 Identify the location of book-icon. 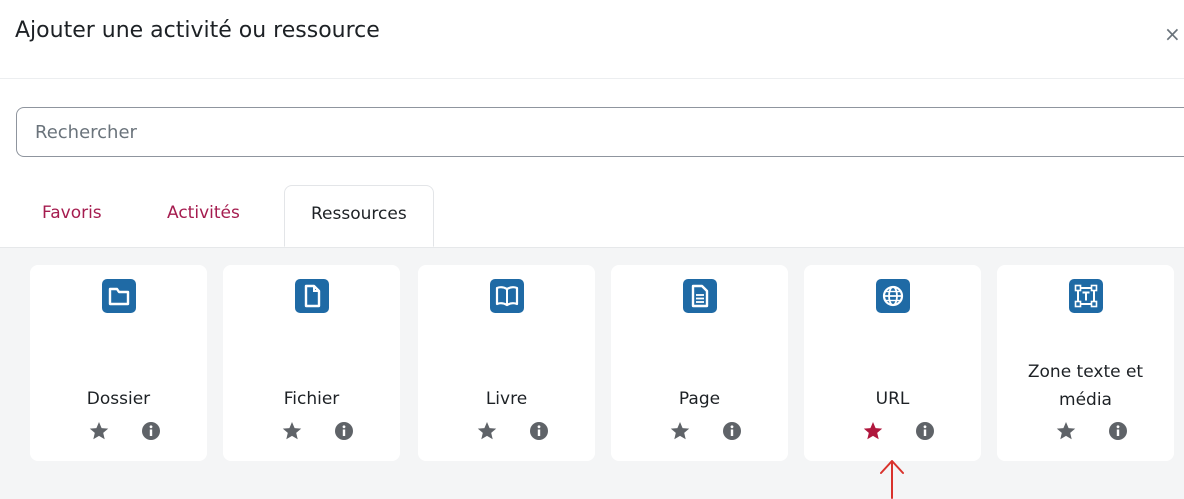
(507, 296).